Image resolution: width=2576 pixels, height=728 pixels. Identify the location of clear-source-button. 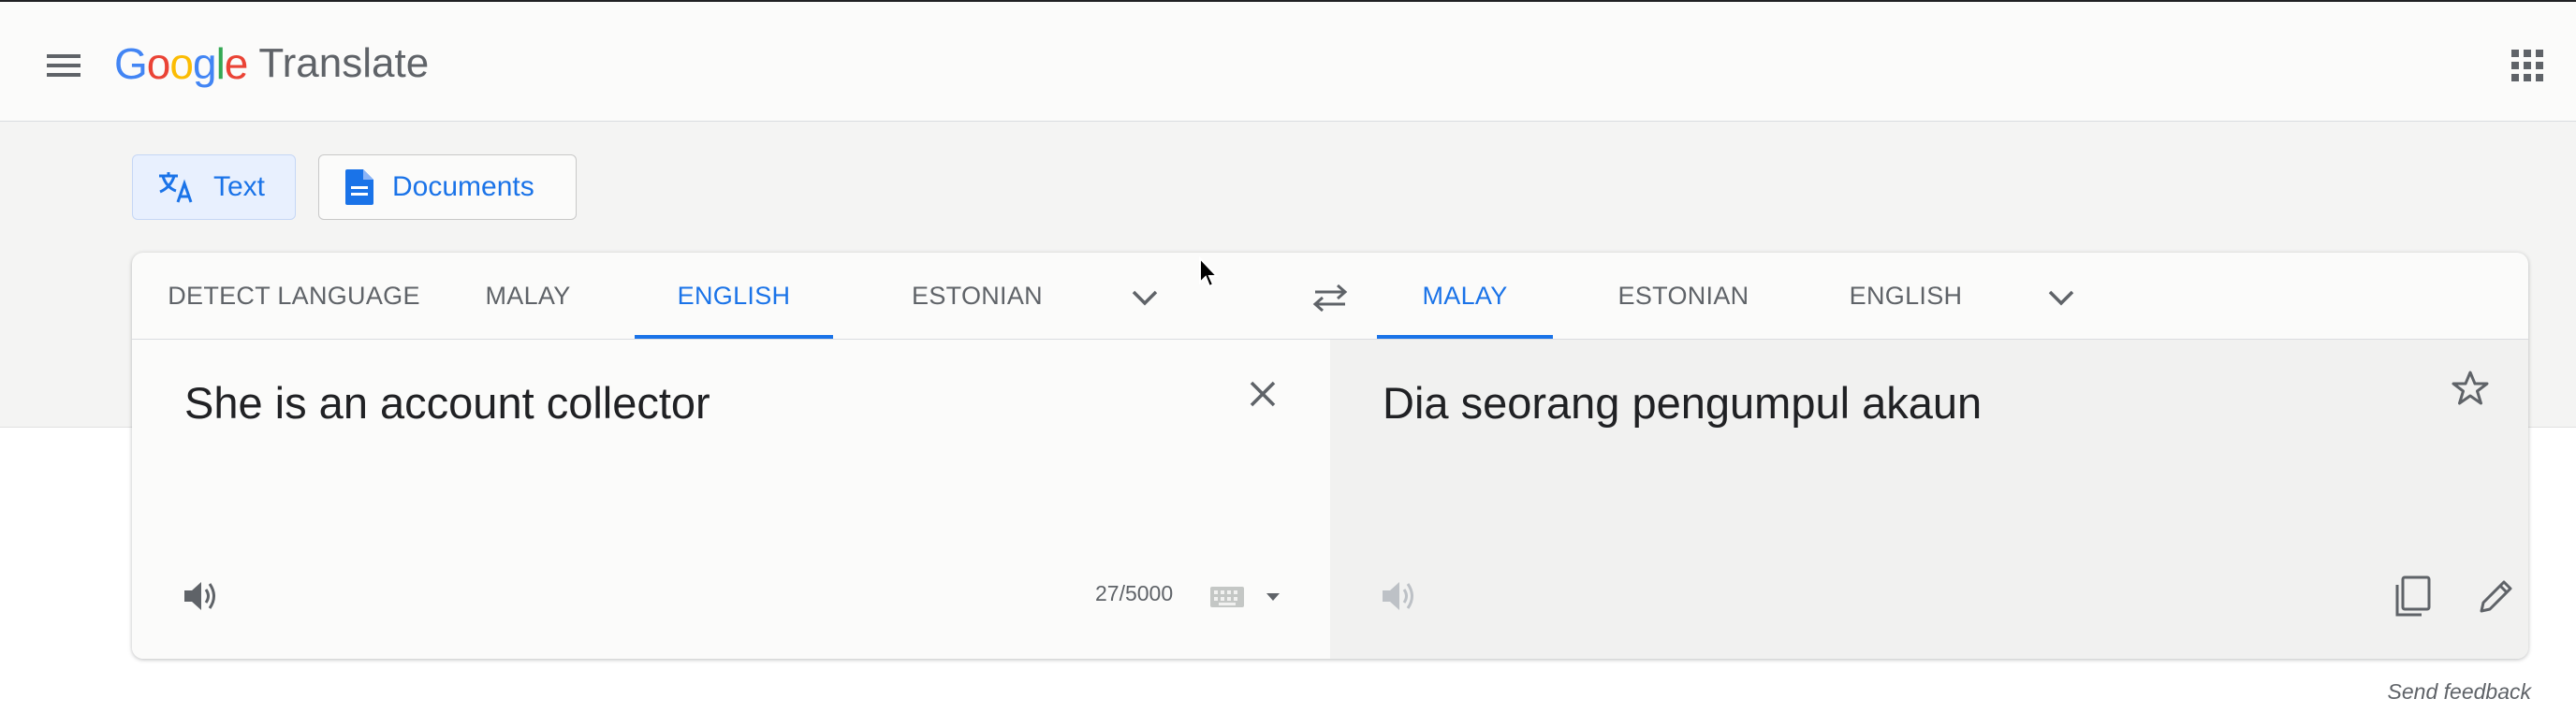
(1263, 394).